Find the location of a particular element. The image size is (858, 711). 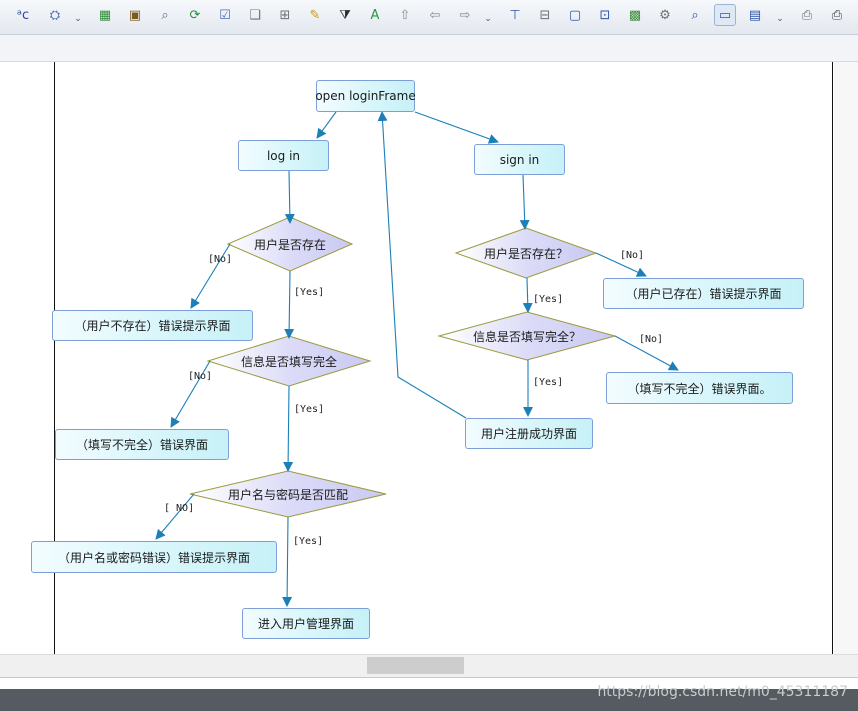

shield-gear-icon: ⛭ is located at coordinates (55, 15).